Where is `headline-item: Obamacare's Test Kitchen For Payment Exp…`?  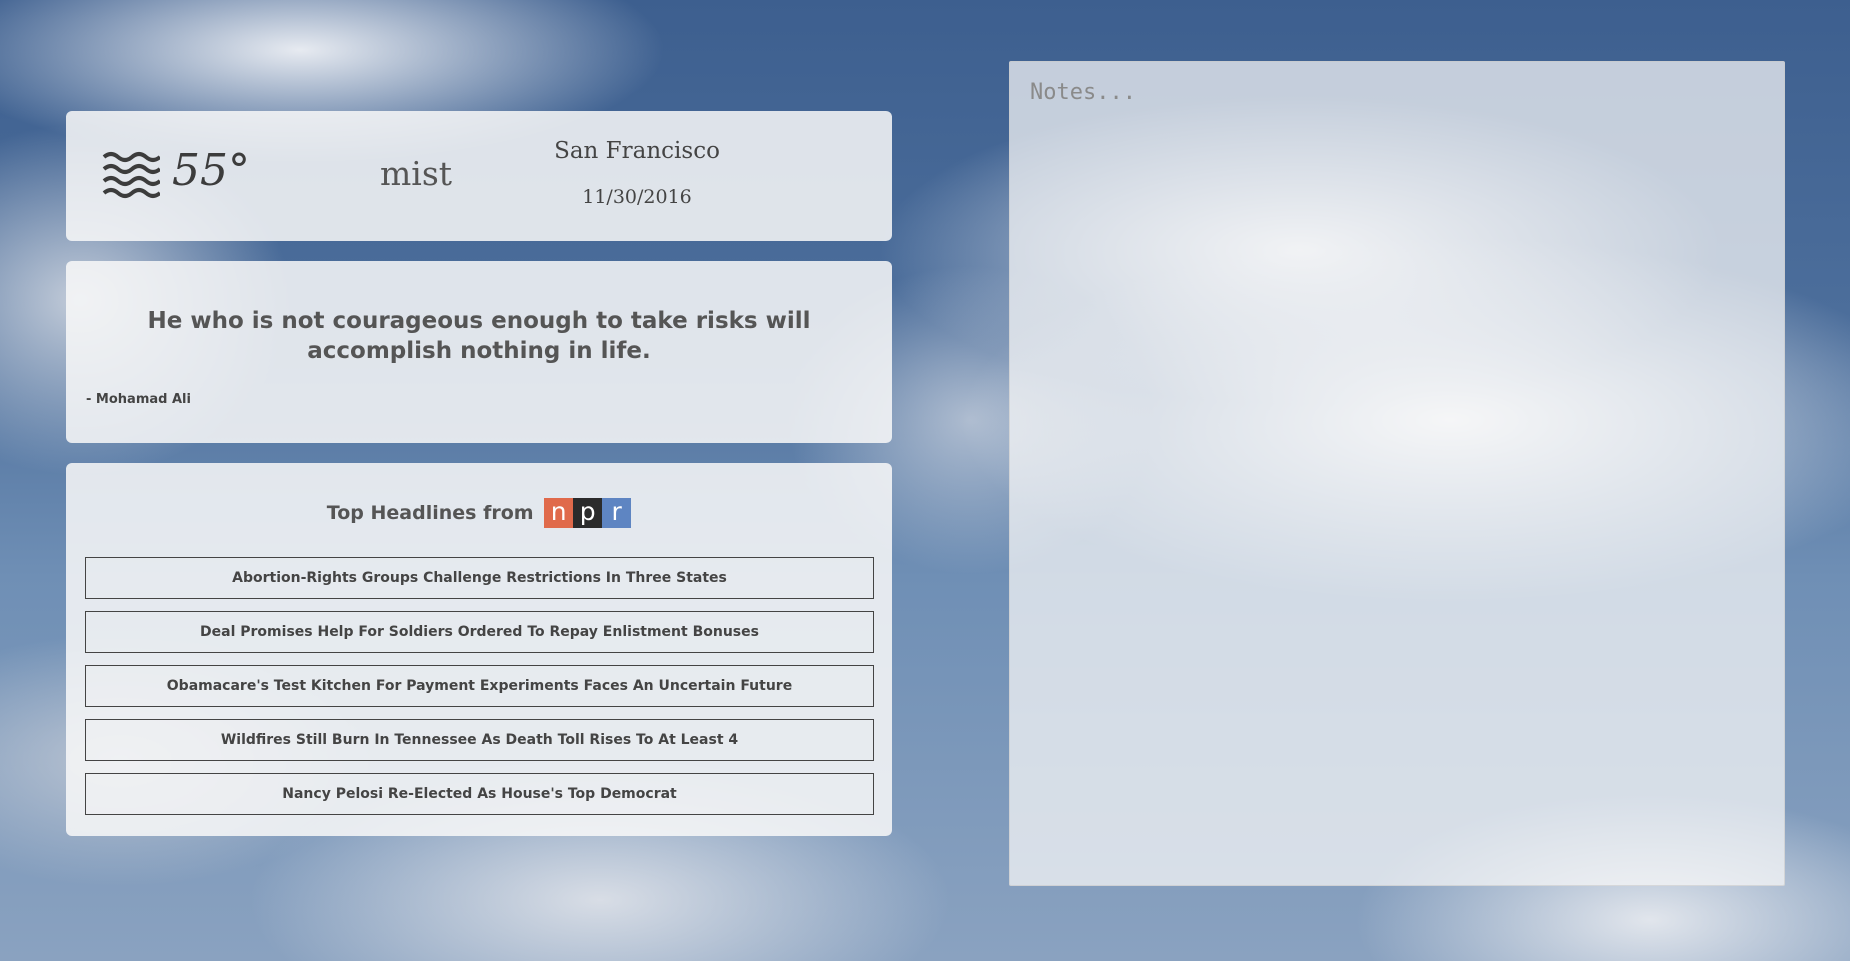 headline-item: Obamacare's Test Kitchen For Payment Exp… is located at coordinates (479, 686).